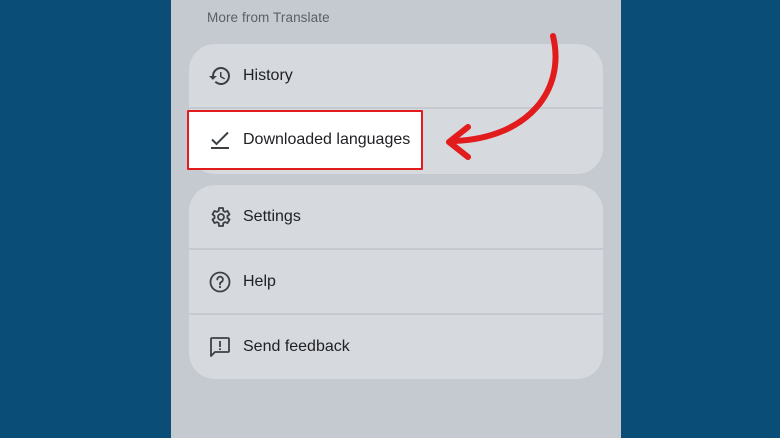 Image resolution: width=780 pixels, height=438 pixels. Describe the element at coordinates (268, 75) in the screenshot. I see `menu-item-label: History` at that location.